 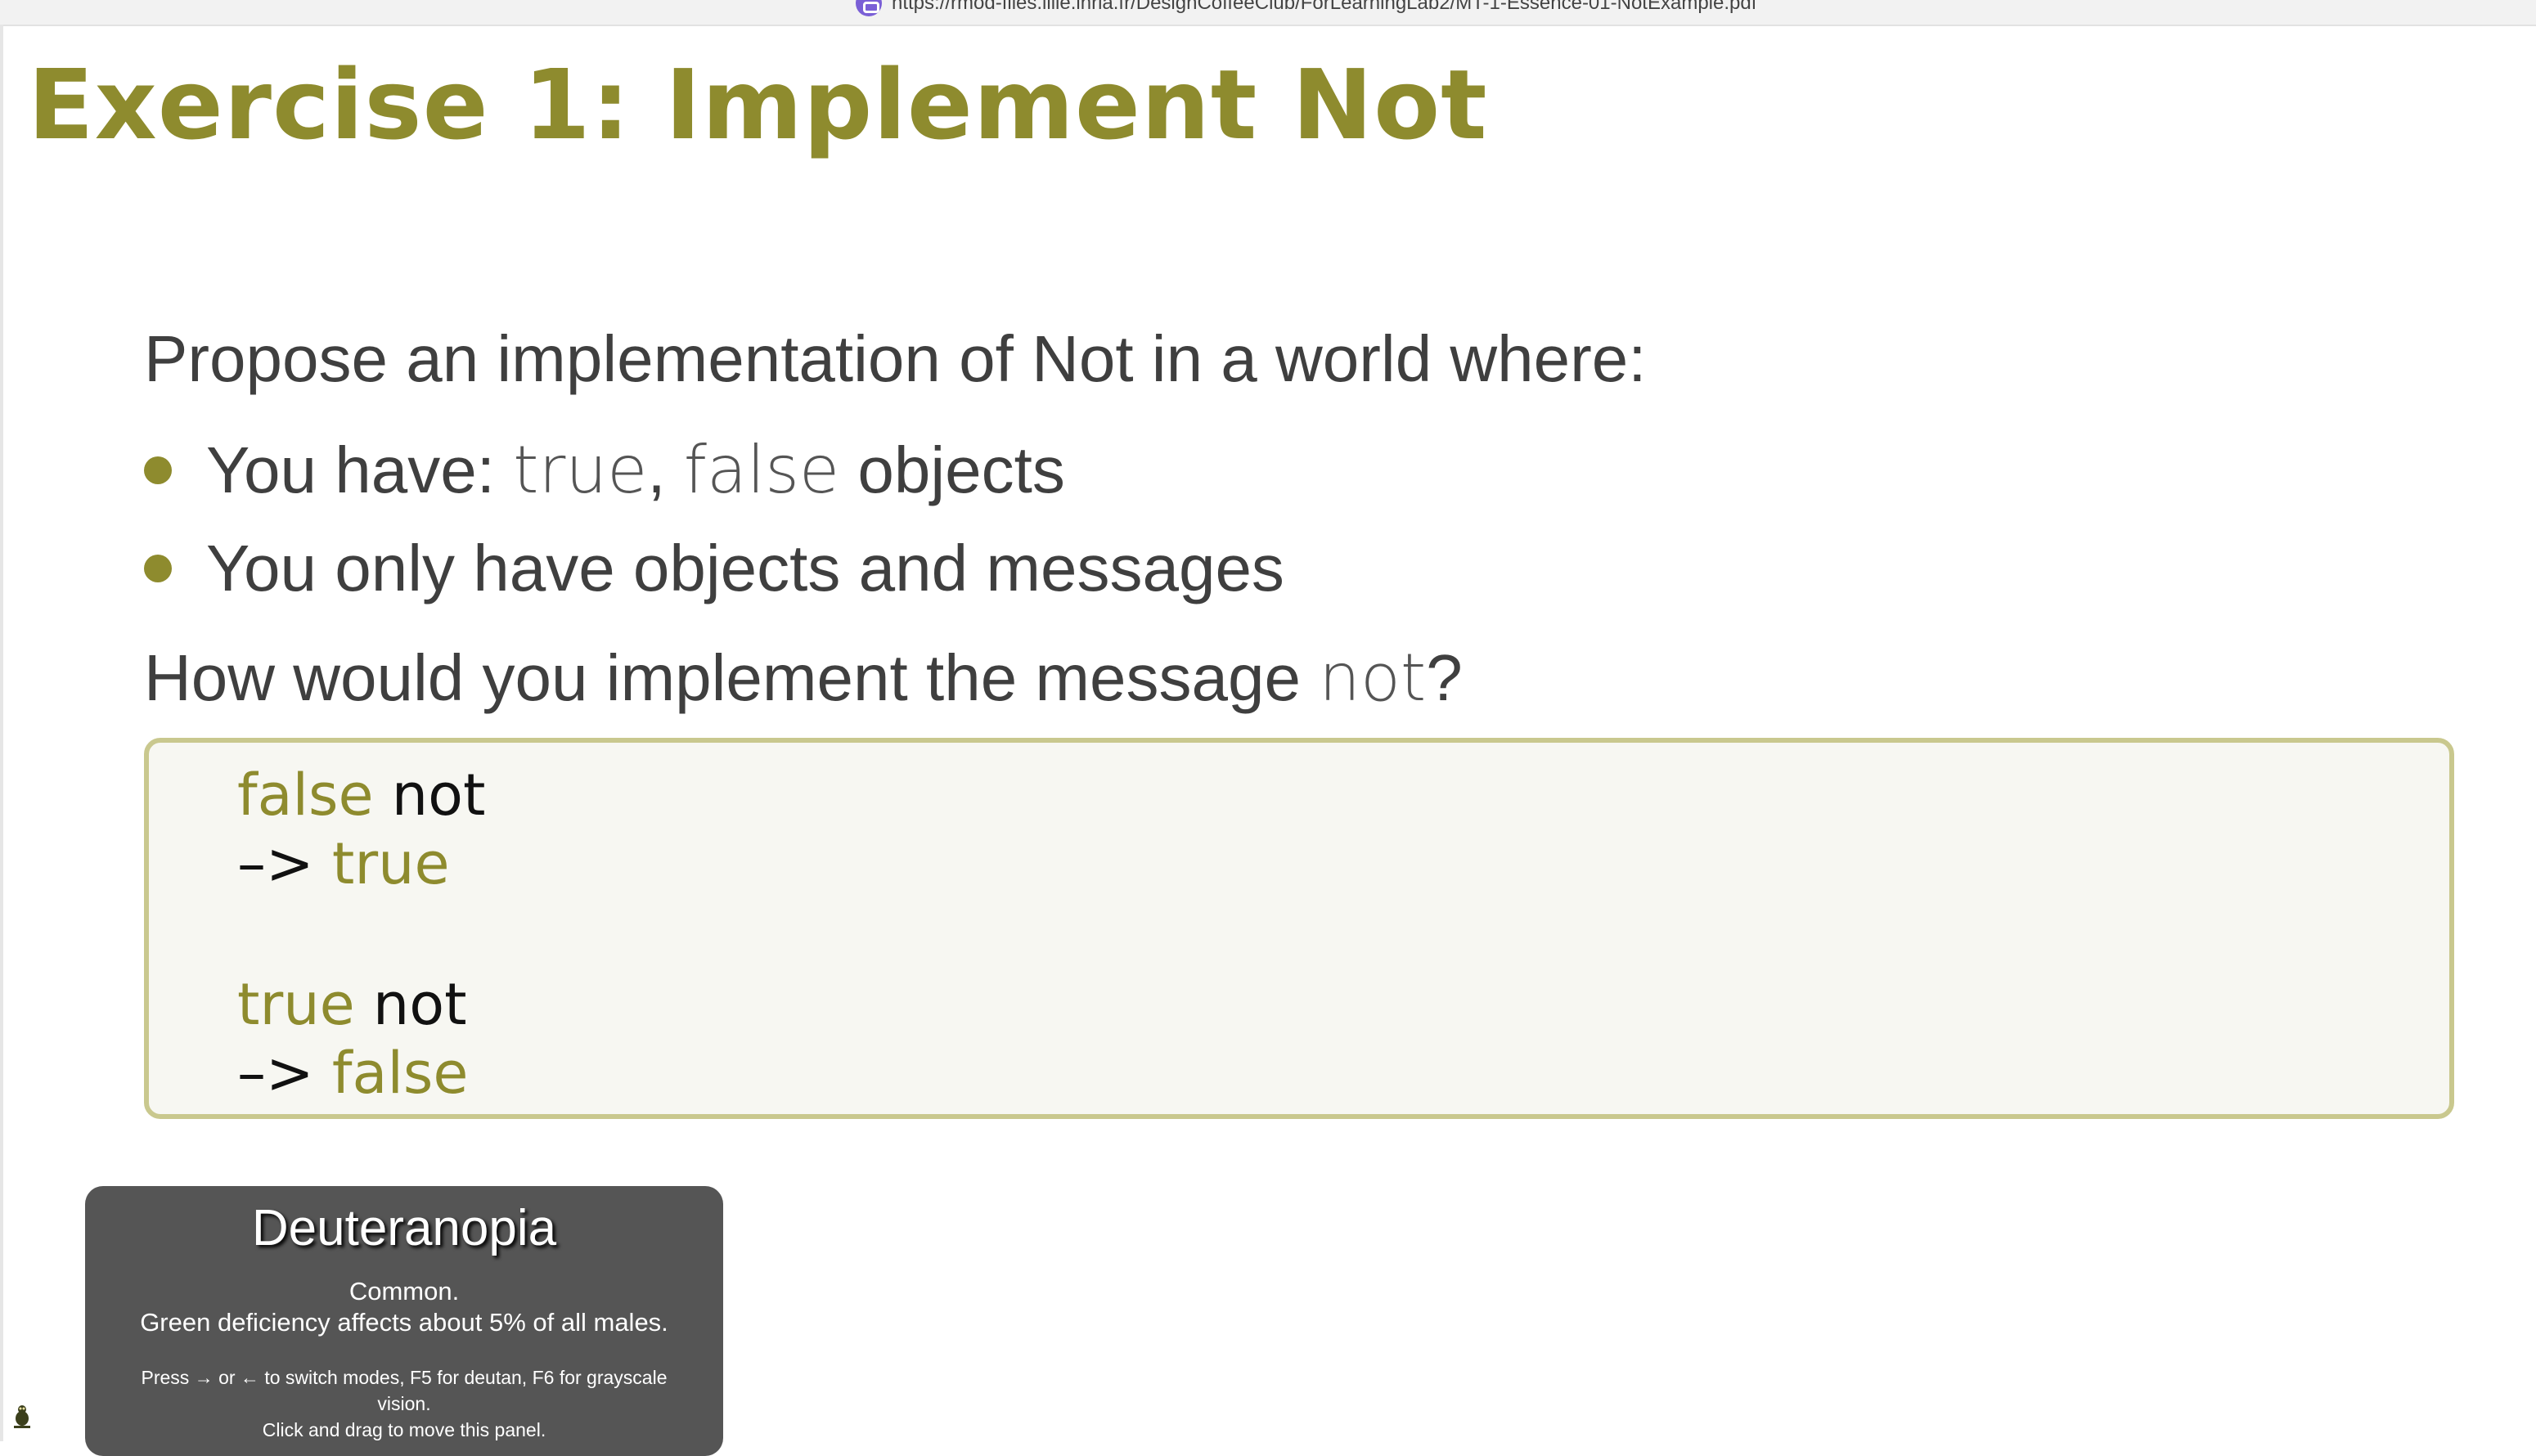 I want to click on panel-title: Deuteranopia, so click(x=404, y=1228).